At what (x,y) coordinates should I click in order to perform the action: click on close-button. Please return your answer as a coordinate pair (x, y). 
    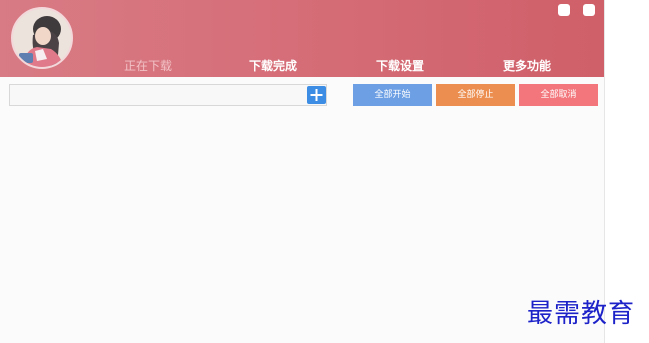
    Looking at the image, I should click on (589, 10).